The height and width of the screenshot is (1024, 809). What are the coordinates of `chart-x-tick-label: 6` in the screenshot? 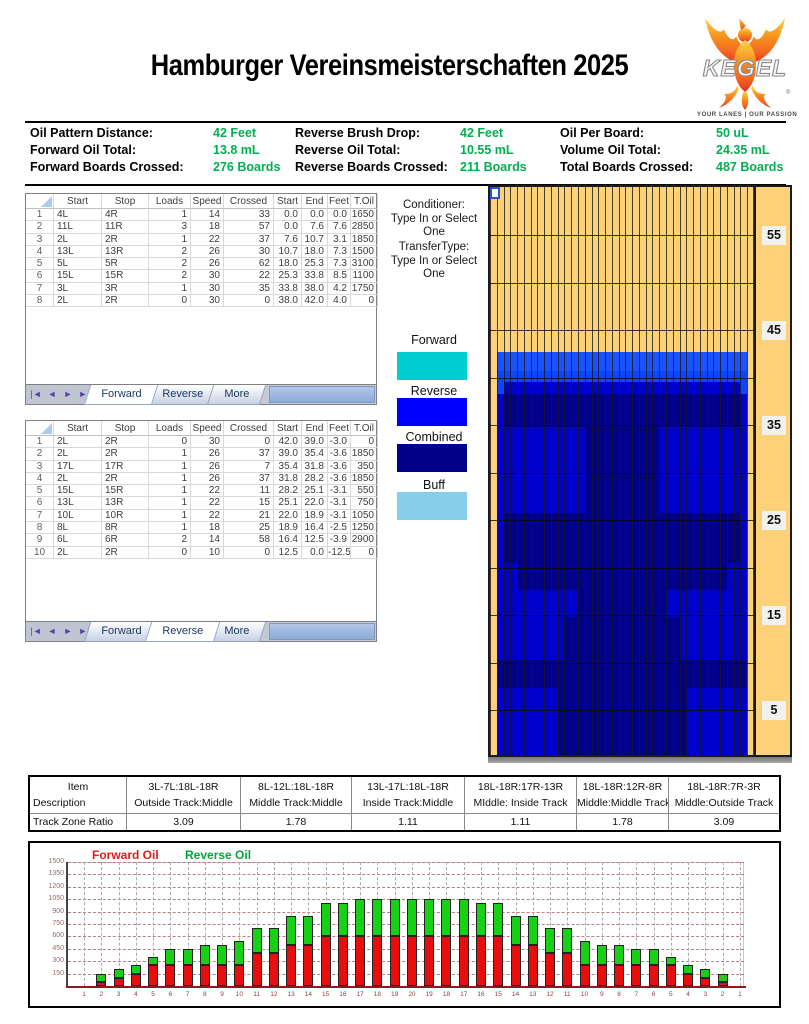 It's located at (653, 994).